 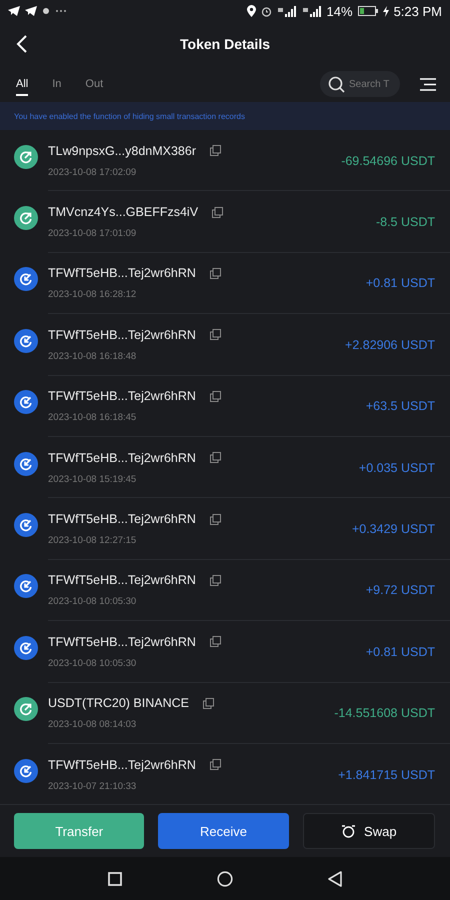 What do you see at coordinates (393, 529) in the screenshot?
I see `amount-text: +0.3429 USDT` at bounding box center [393, 529].